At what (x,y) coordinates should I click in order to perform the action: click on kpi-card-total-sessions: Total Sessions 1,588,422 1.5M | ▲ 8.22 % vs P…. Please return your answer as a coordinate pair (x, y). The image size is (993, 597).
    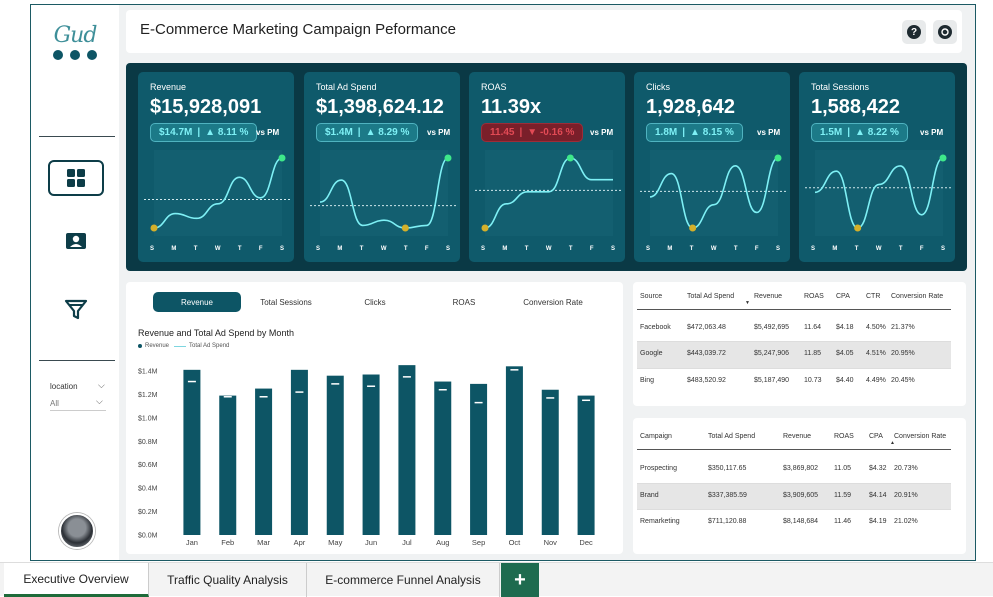
    Looking at the image, I should click on (877, 167).